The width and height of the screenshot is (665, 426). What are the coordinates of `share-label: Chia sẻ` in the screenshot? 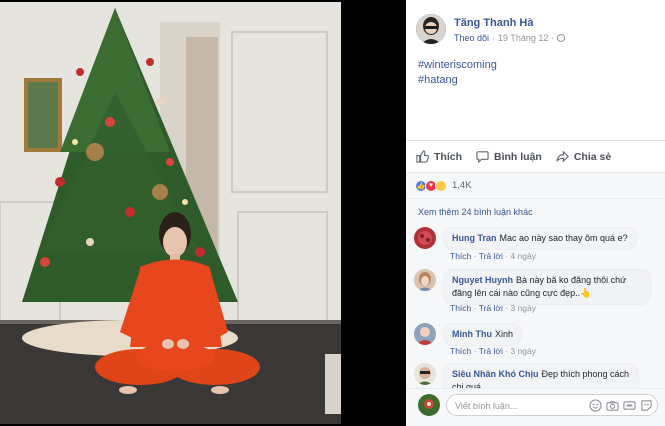 It's located at (592, 156).